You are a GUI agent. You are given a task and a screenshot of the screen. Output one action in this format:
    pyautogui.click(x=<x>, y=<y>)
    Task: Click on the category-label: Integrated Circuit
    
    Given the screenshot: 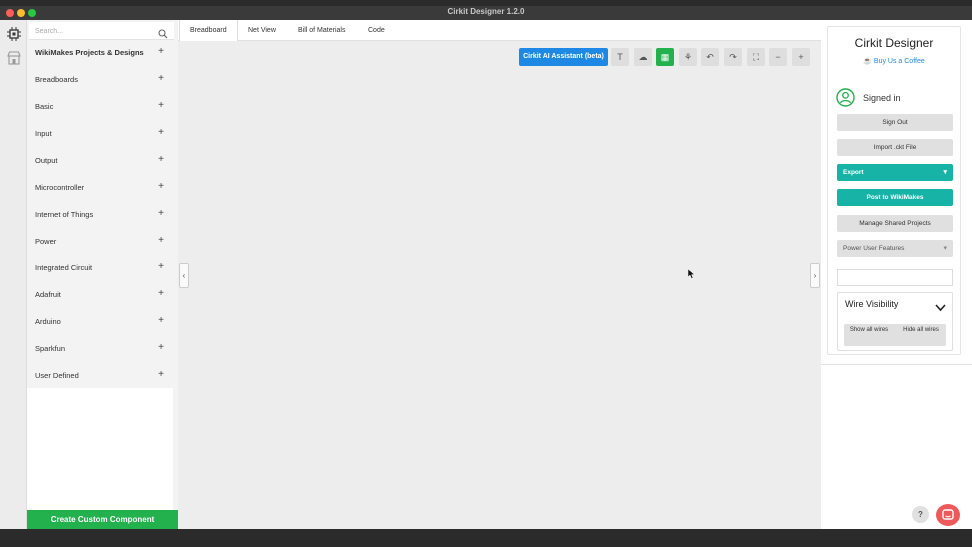 What is the action you would take?
    pyautogui.click(x=64, y=267)
    